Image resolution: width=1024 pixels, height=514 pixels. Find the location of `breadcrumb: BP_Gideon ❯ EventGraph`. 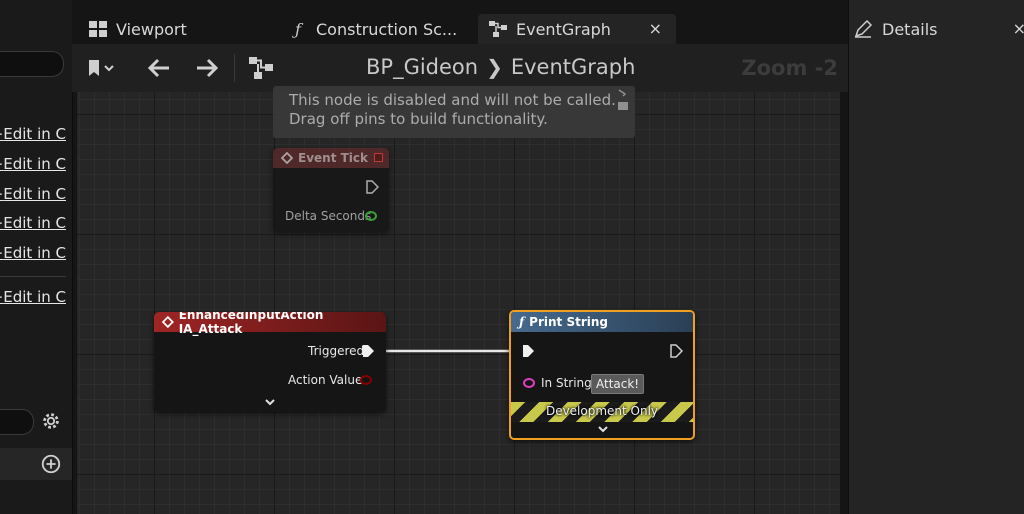

breadcrumb: BP_Gideon ❯ EventGraph is located at coordinates (500, 67).